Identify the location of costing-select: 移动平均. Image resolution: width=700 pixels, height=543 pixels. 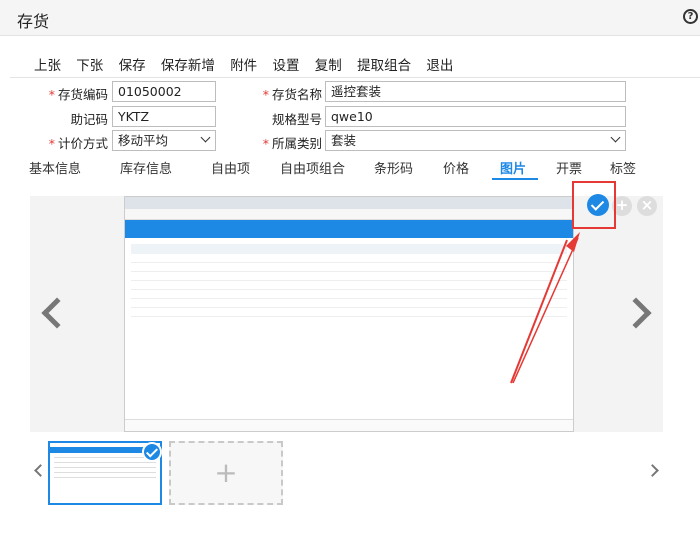
(164, 140).